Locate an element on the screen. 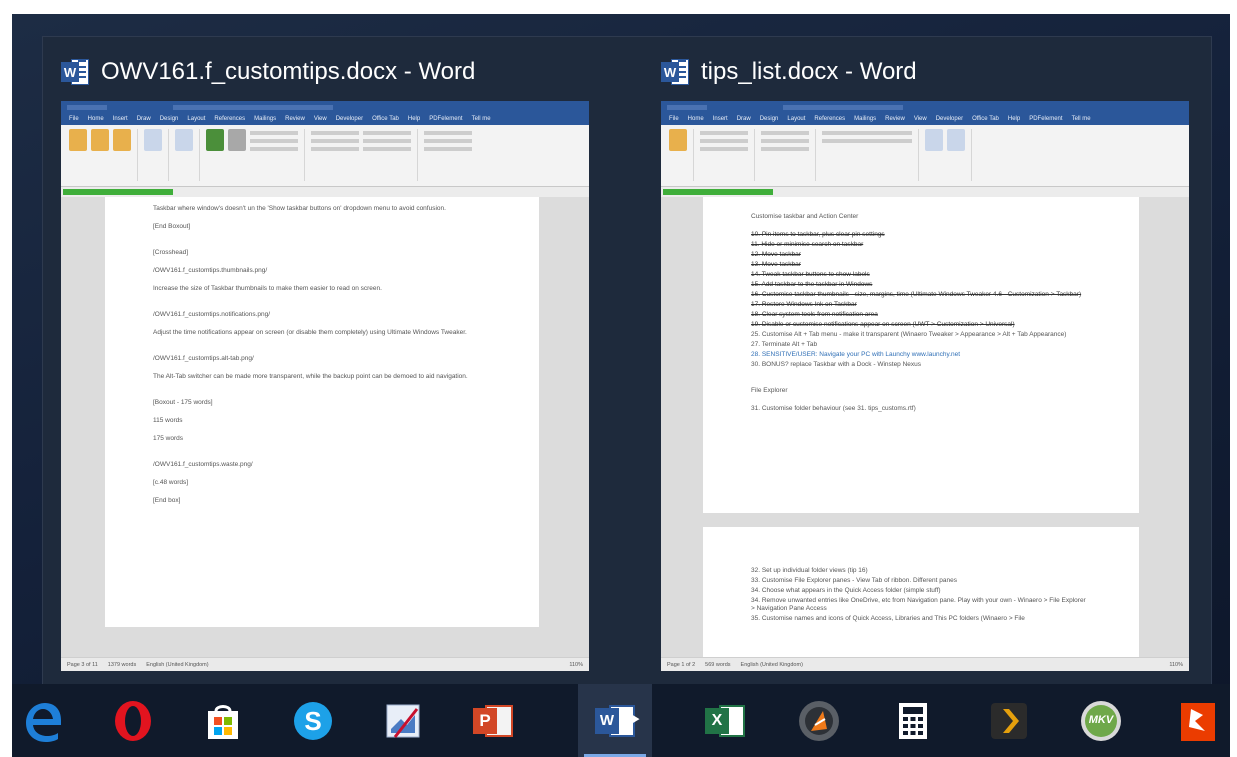 The height and width of the screenshot is (757, 1237). doc-heading: Customise taskbar and Action Center is located at coordinates (805, 216).